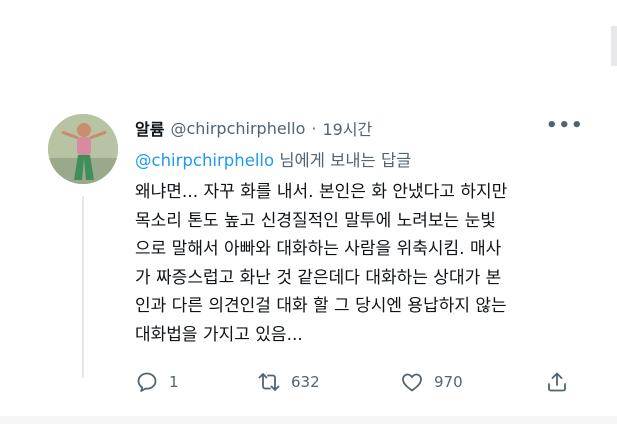 The image size is (617, 424). Describe the element at coordinates (237, 128) in the screenshot. I see `user-handle: @chirpchirphello` at that location.